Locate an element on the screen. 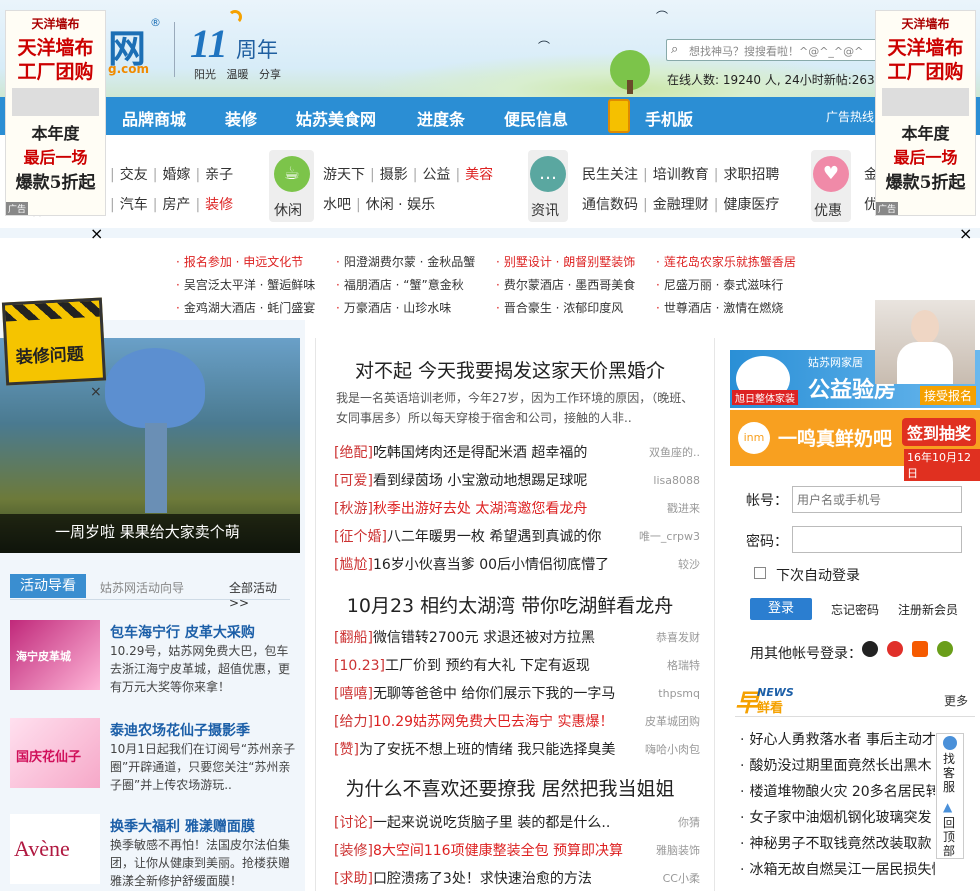 Image resolution: width=980 pixels, height=893 pixels. news-title: 八二年暖男一枚 希望遇到真诚的你 is located at coordinates (494, 537).